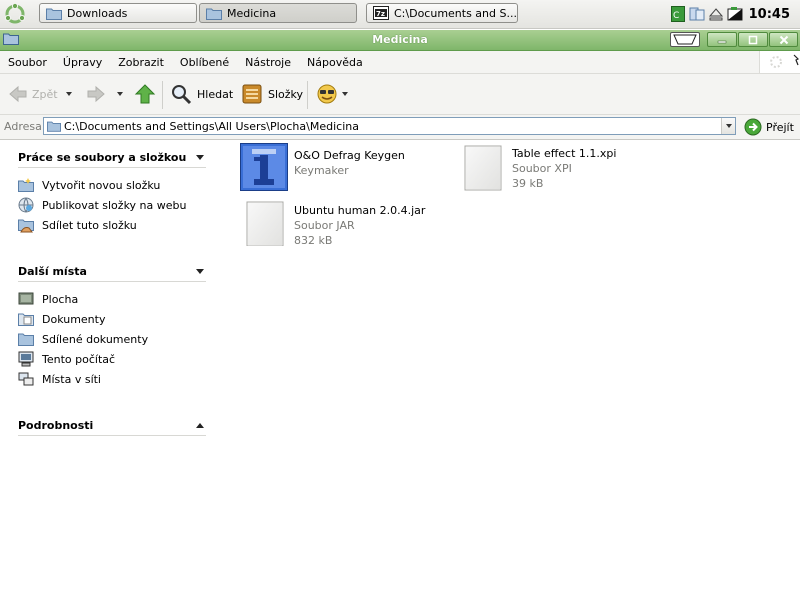 This screenshot has width=800, height=600. What do you see at coordinates (15, 14) in the screenshot?
I see `ubuntu-logo-icon` at bounding box center [15, 14].